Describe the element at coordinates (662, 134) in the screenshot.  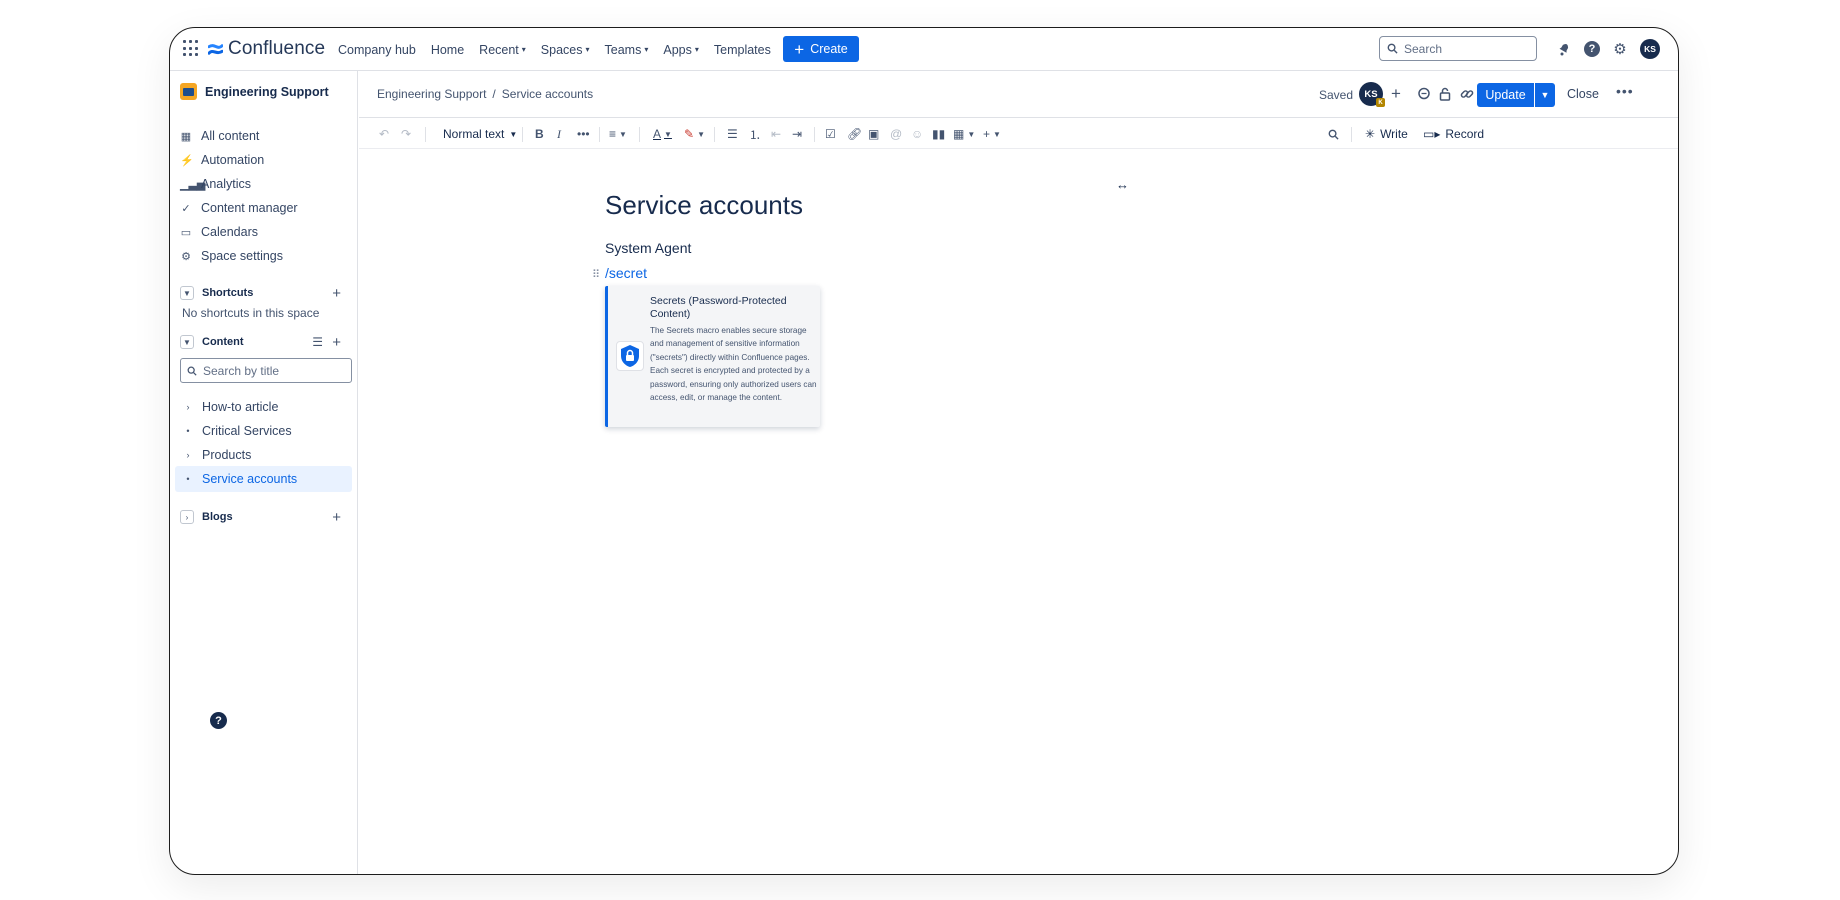
I see `text-color-icon: A ▼` at that location.